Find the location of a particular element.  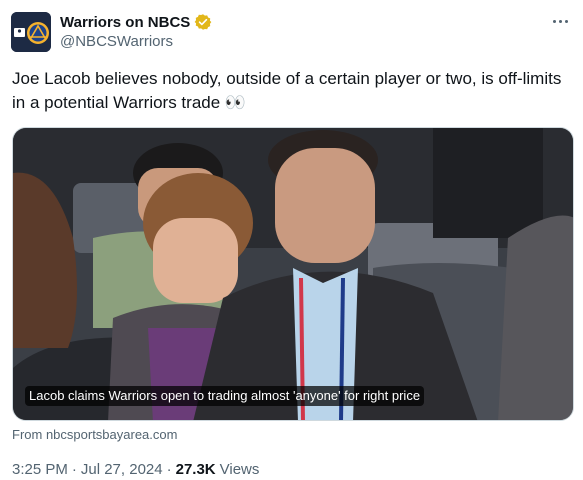

warriors-bridge-logo-icon is located at coordinates (31, 32).